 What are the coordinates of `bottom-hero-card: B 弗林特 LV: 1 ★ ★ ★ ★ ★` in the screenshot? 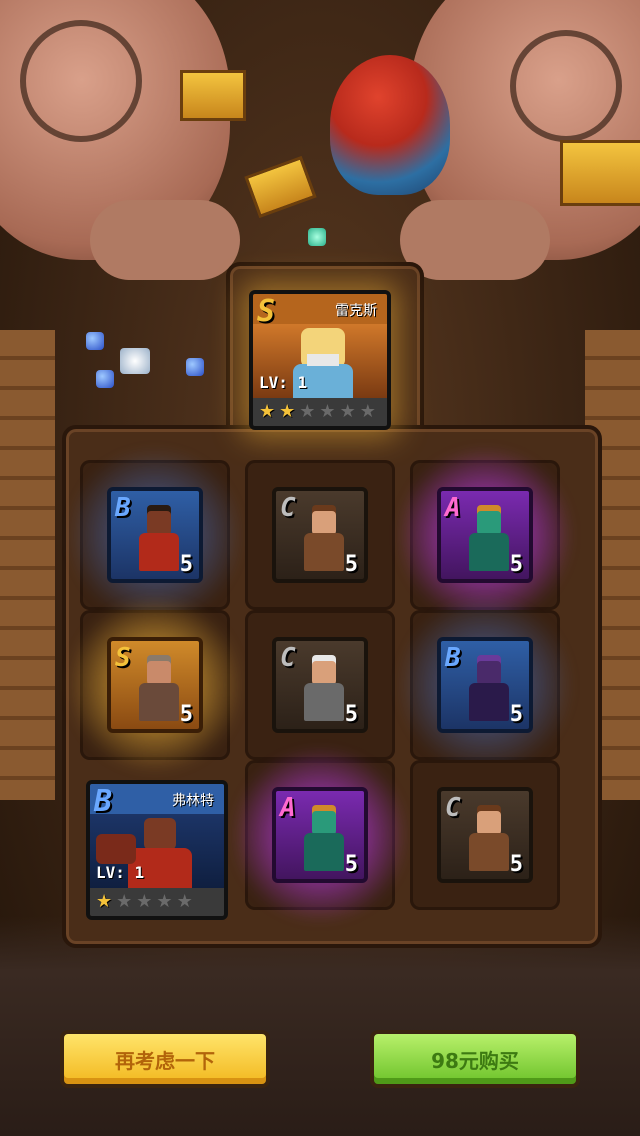 It's located at (157, 850).